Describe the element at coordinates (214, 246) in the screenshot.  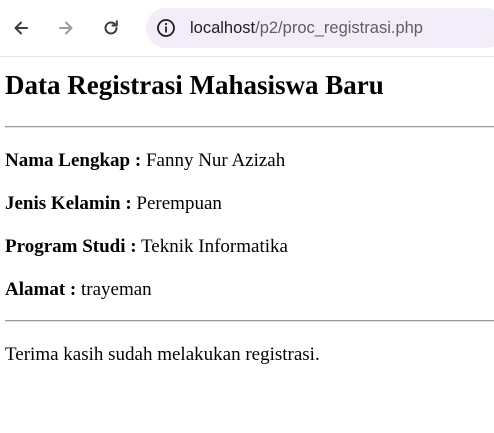
I see `field-value: Teknik Informatika` at that location.